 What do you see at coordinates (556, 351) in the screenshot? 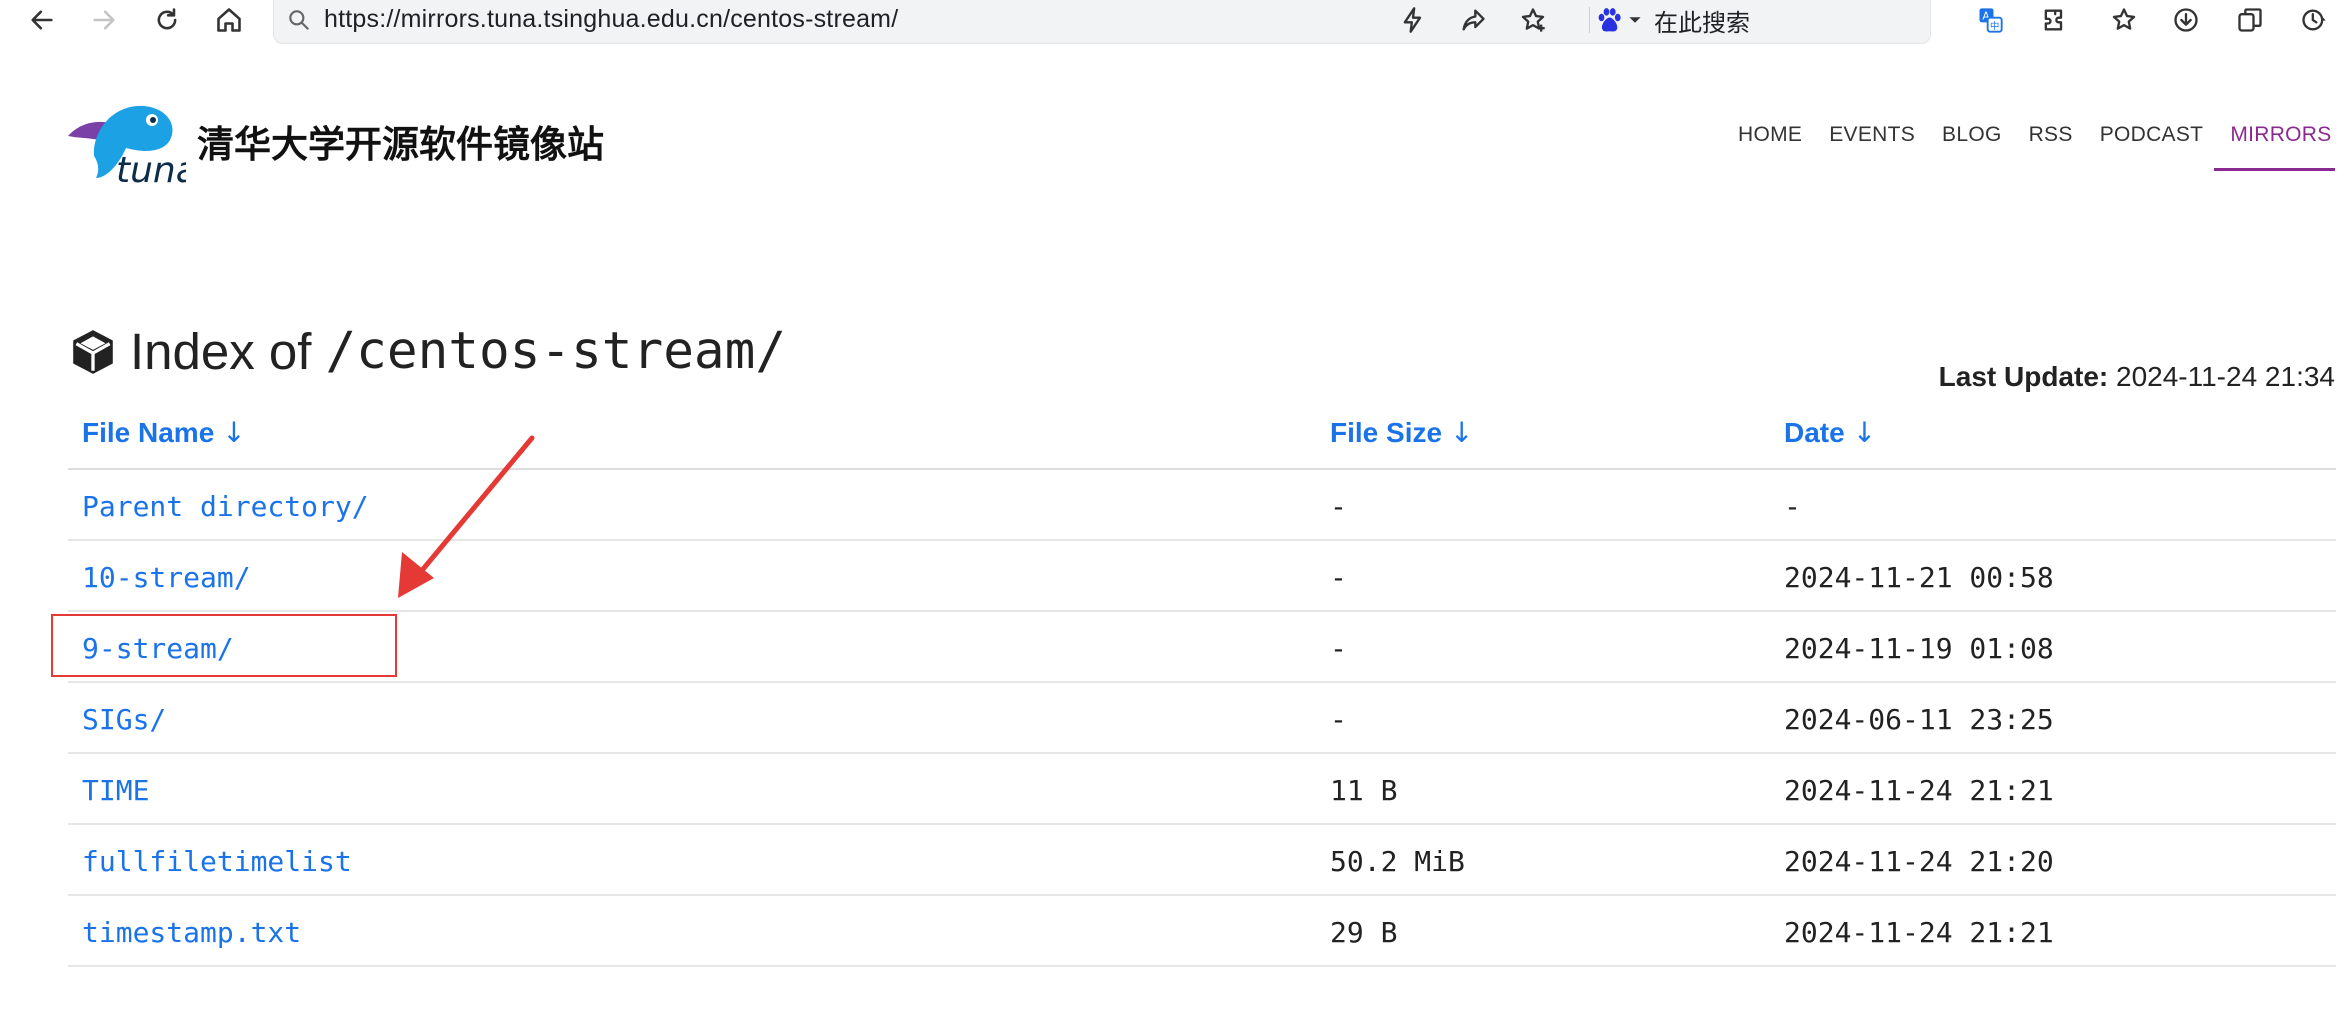
I see `heading-path: /centos-stream/` at bounding box center [556, 351].